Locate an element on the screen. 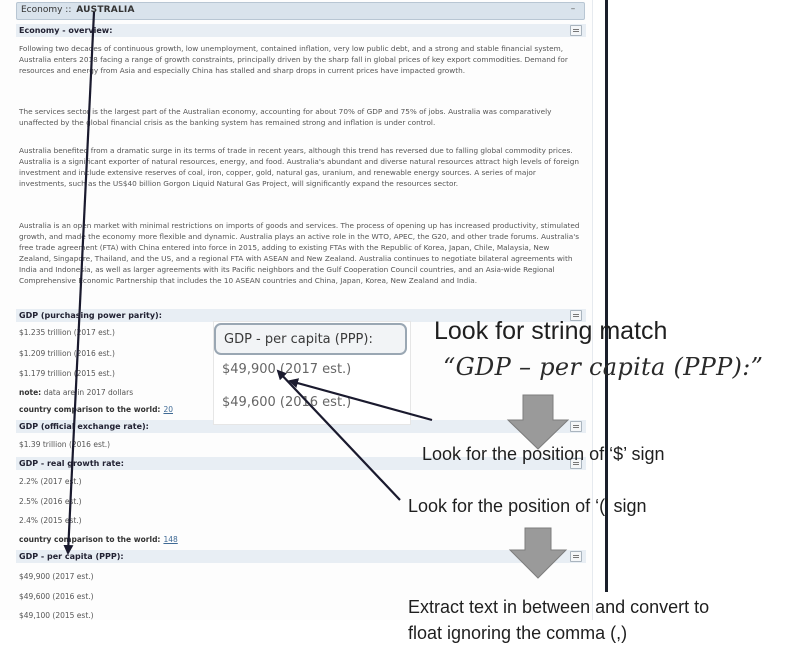  step1-title: Look for string match is located at coordinates (551, 331).